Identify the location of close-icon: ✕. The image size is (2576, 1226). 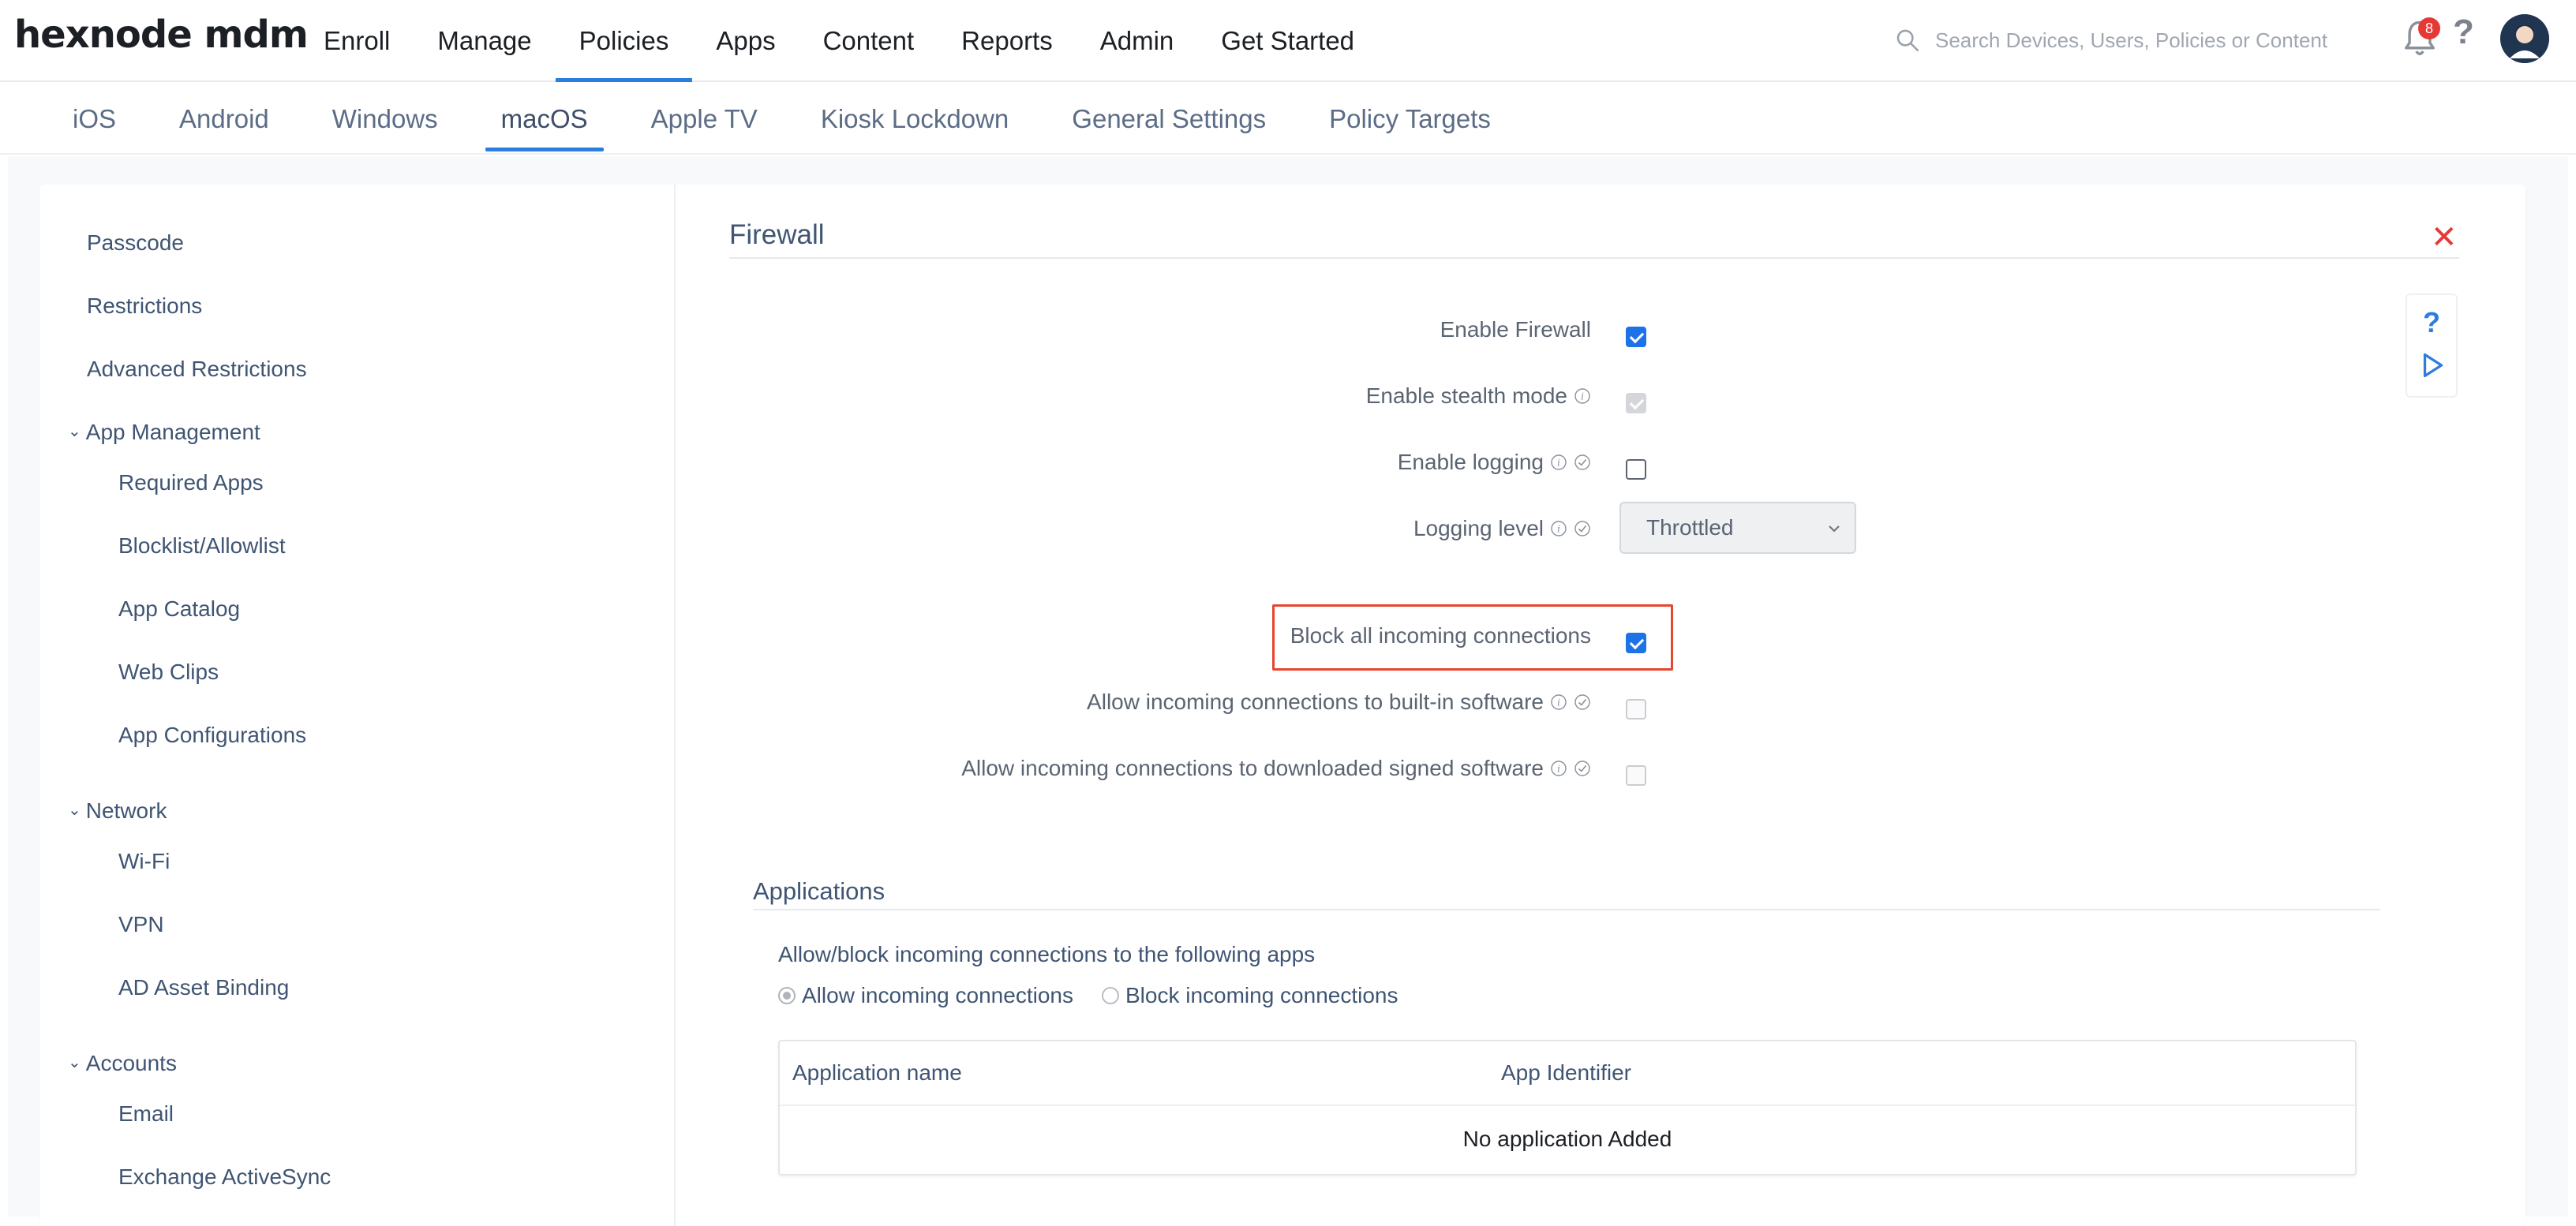
(2444, 237).